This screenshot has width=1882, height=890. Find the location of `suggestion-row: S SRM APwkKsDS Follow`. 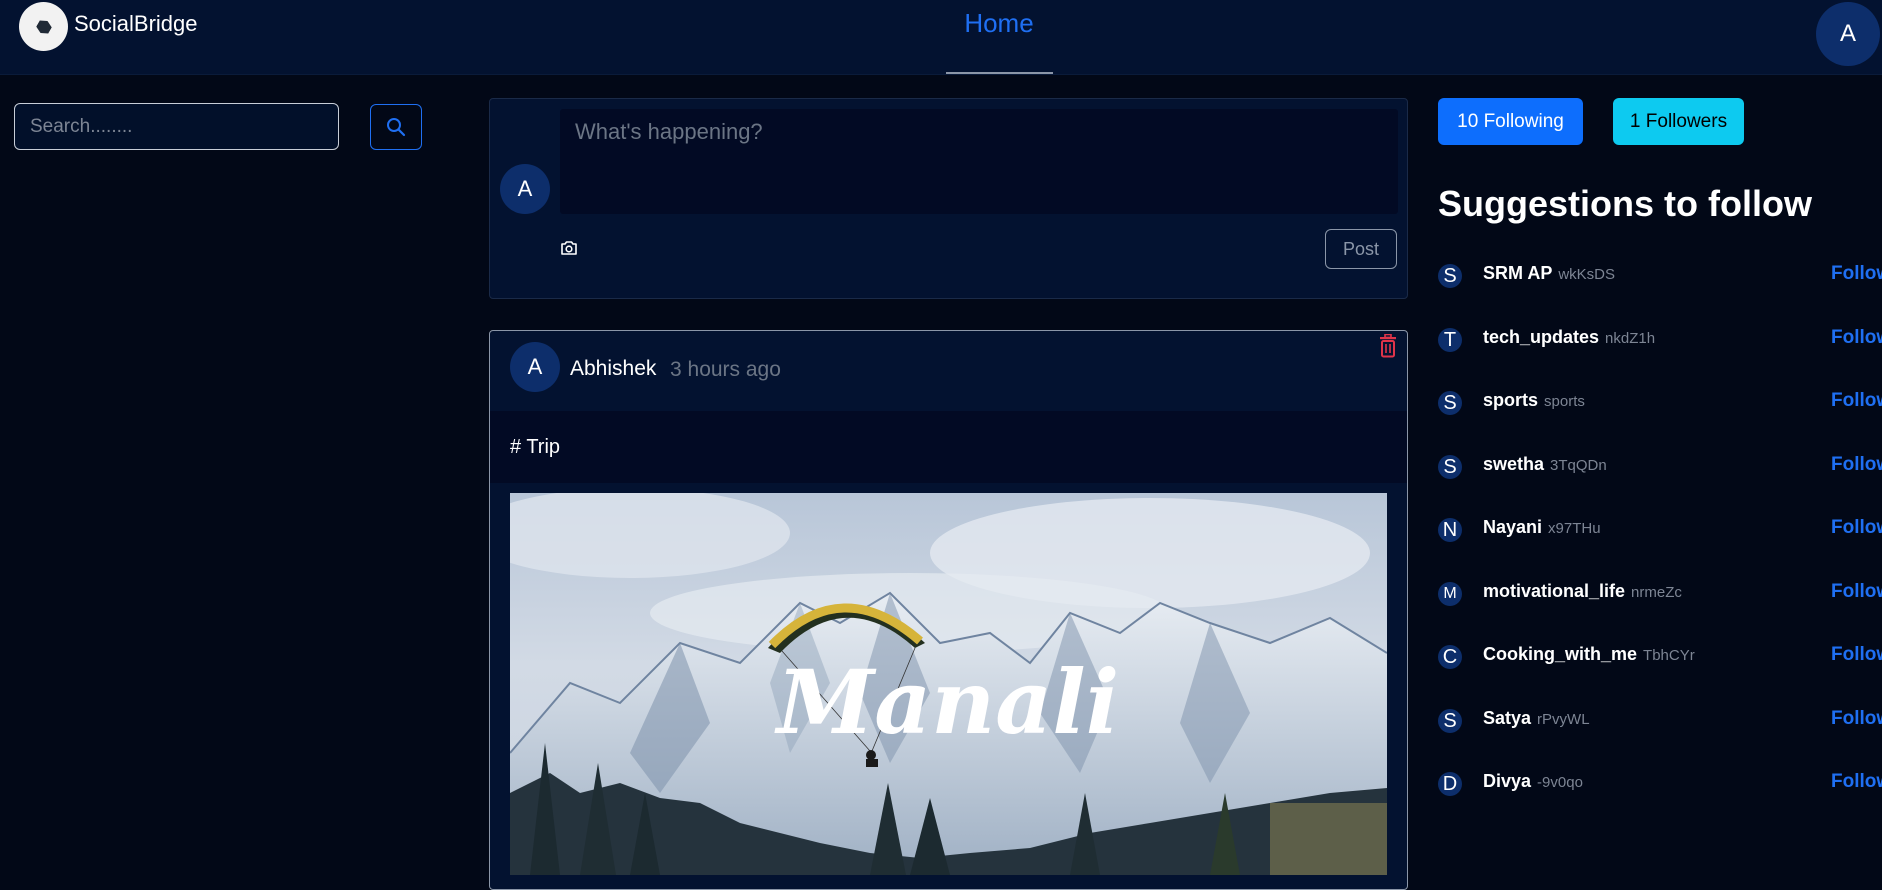

suggestion-row: S SRM APwkKsDS Follow is located at coordinates (1660, 275).